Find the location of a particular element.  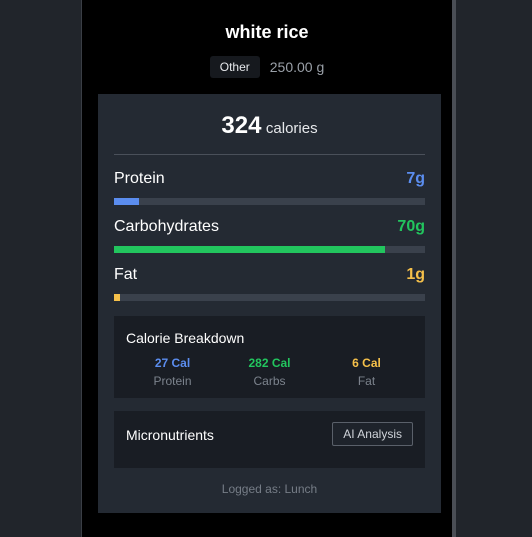

breakdown-value: 6 Cal is located at coordinates (366, 363).